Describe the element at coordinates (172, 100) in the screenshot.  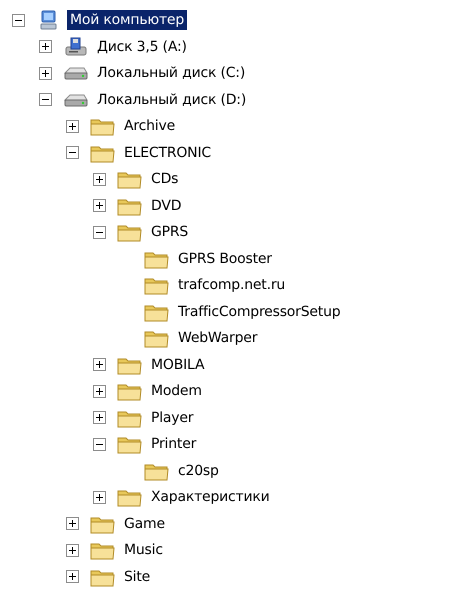
I see `tree-item: Локальный диск (D:)` at that location.